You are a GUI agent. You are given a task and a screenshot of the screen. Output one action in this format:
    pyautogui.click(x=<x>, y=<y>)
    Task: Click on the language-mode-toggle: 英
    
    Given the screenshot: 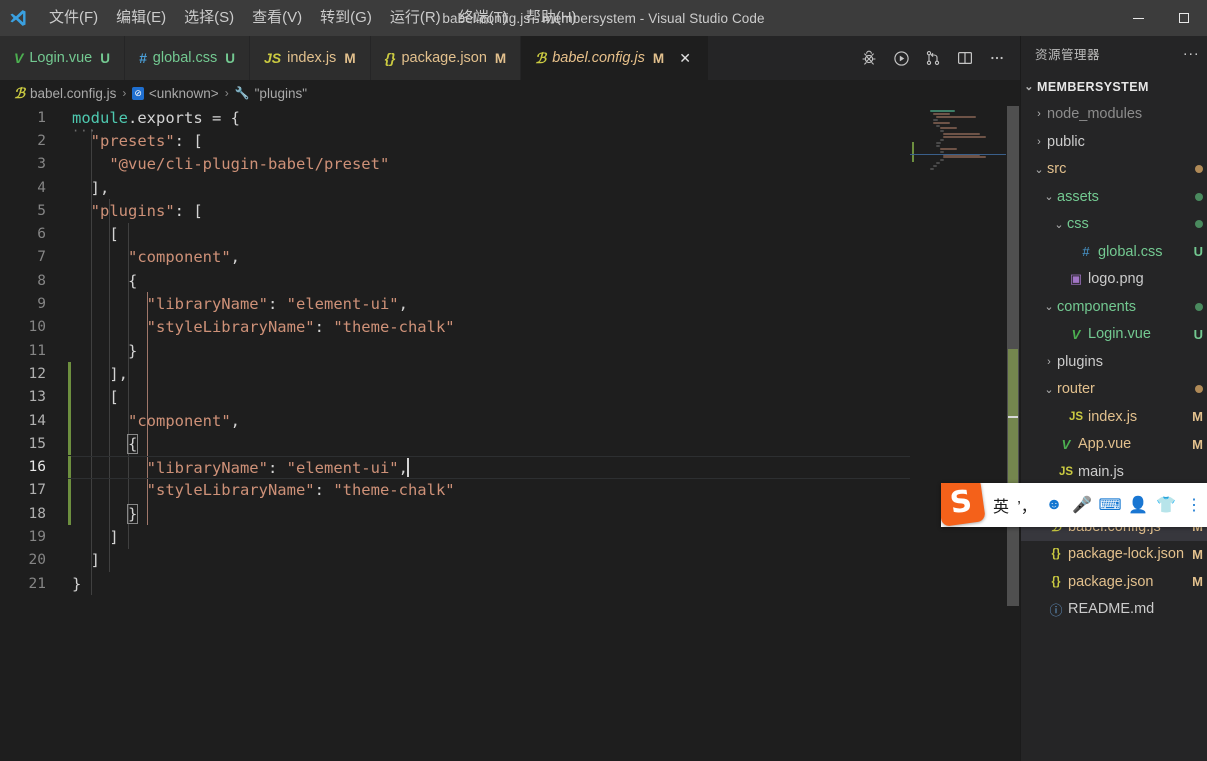 What is the action you would take?
    pyautogui.click(x=1001, y=505)
    